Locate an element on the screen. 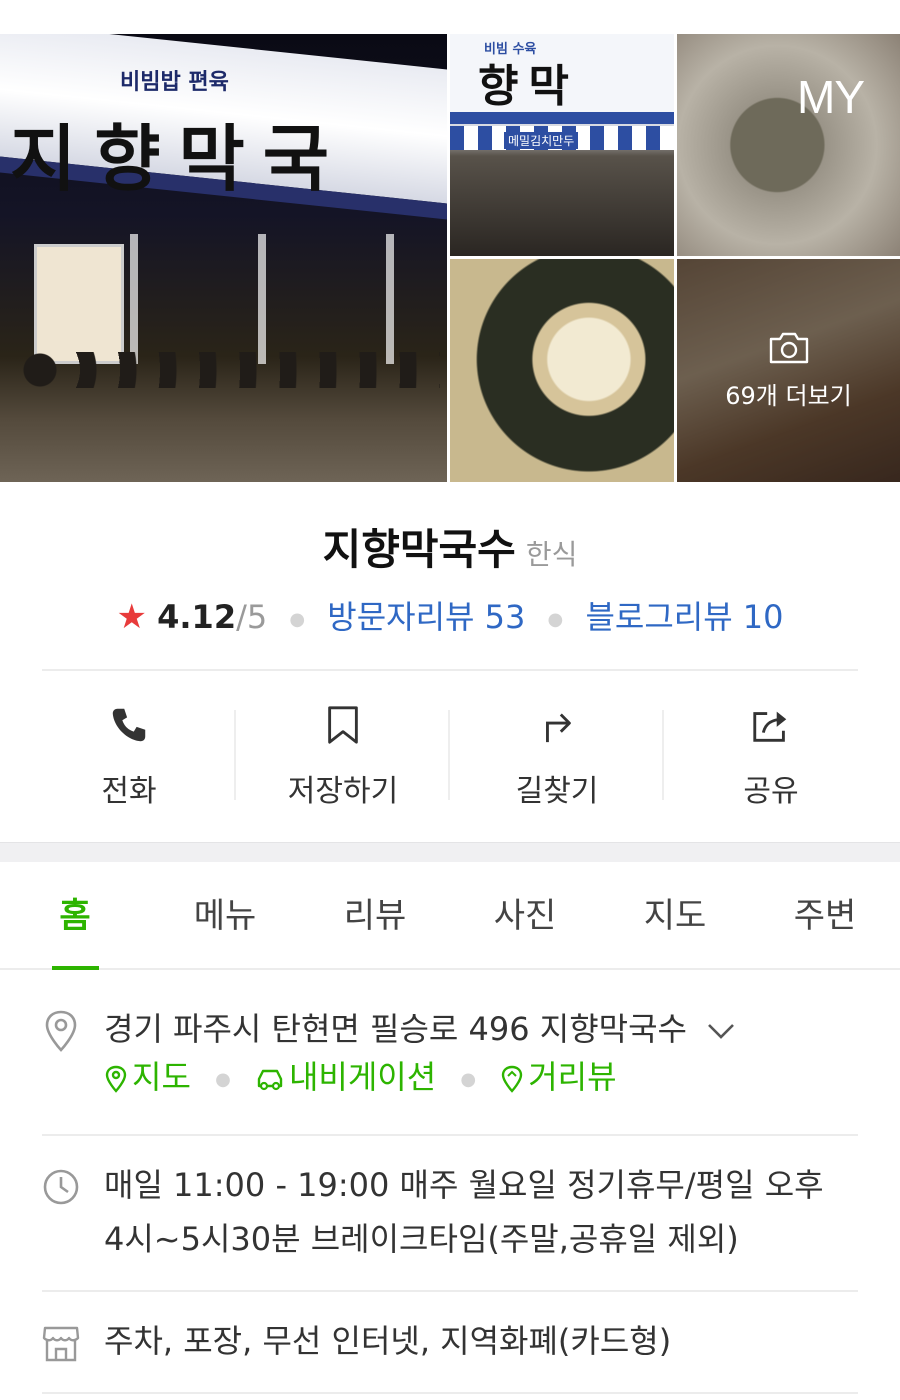  chevron-down-icon is located at coordinates (721, 1031).